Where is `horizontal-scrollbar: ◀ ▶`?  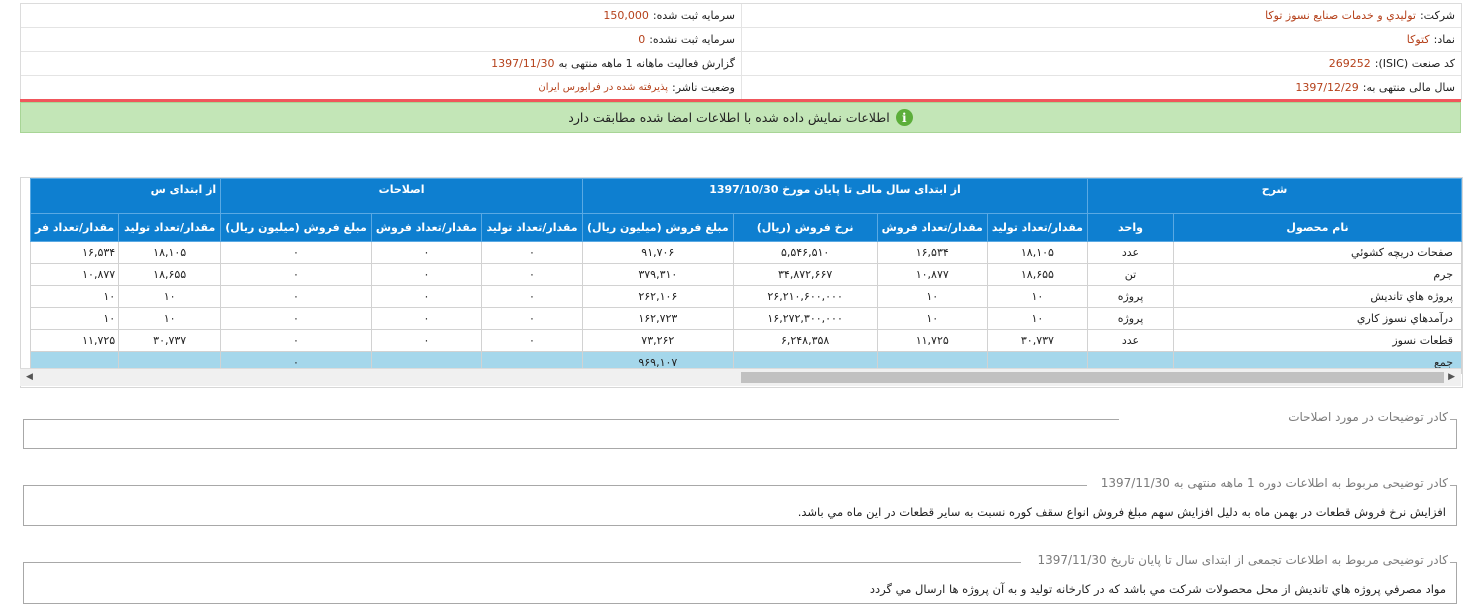 horizontal-scrollbar: ◀ ▶ is located at coordinates (740, 377).